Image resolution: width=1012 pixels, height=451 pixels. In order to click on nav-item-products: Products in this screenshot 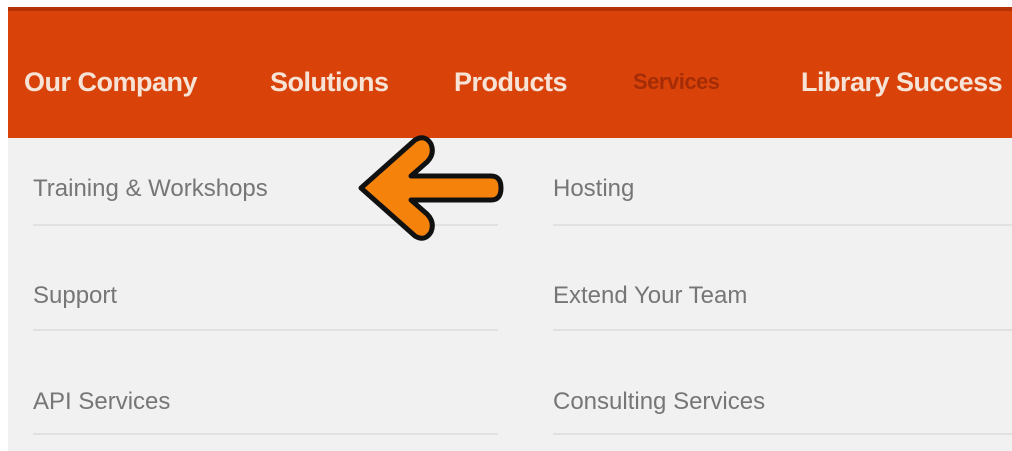, I will do `click(511, 82)`.